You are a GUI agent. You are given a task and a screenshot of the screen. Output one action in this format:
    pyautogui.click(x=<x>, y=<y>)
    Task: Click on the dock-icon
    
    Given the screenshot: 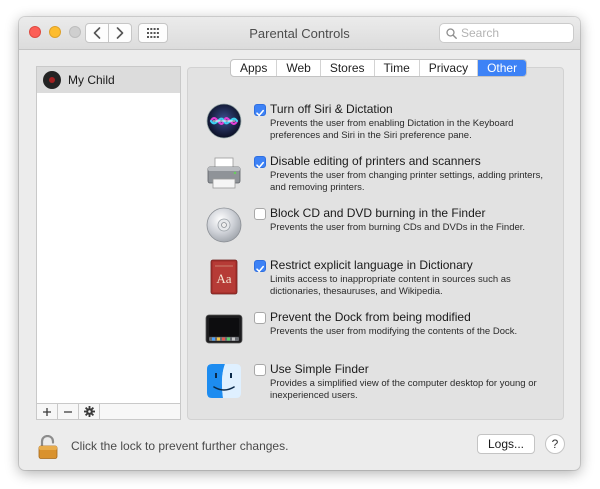 What is the action you would take?
    pyautogui.click(x=224, y=329)
    